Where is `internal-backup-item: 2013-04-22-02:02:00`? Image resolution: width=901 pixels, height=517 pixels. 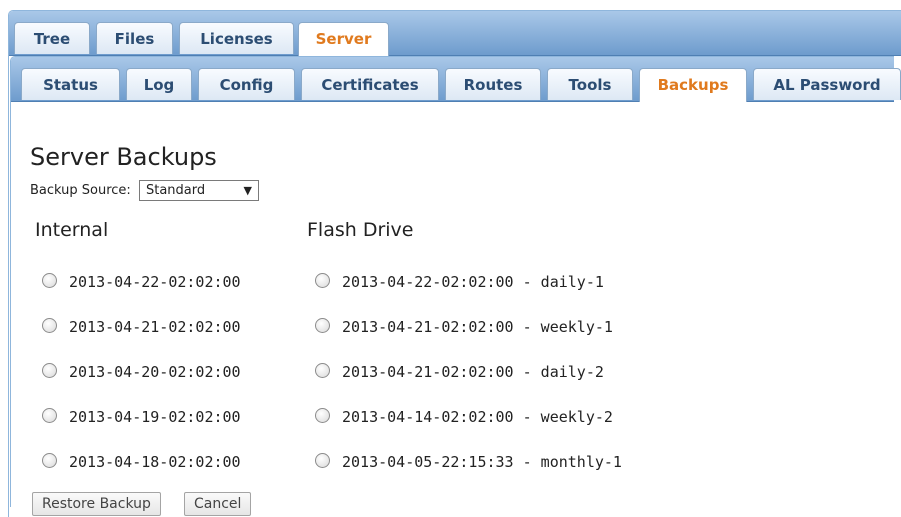 internal-backup-item: 2013-04-22-02:02:00 is located at coordinates (141, 282).